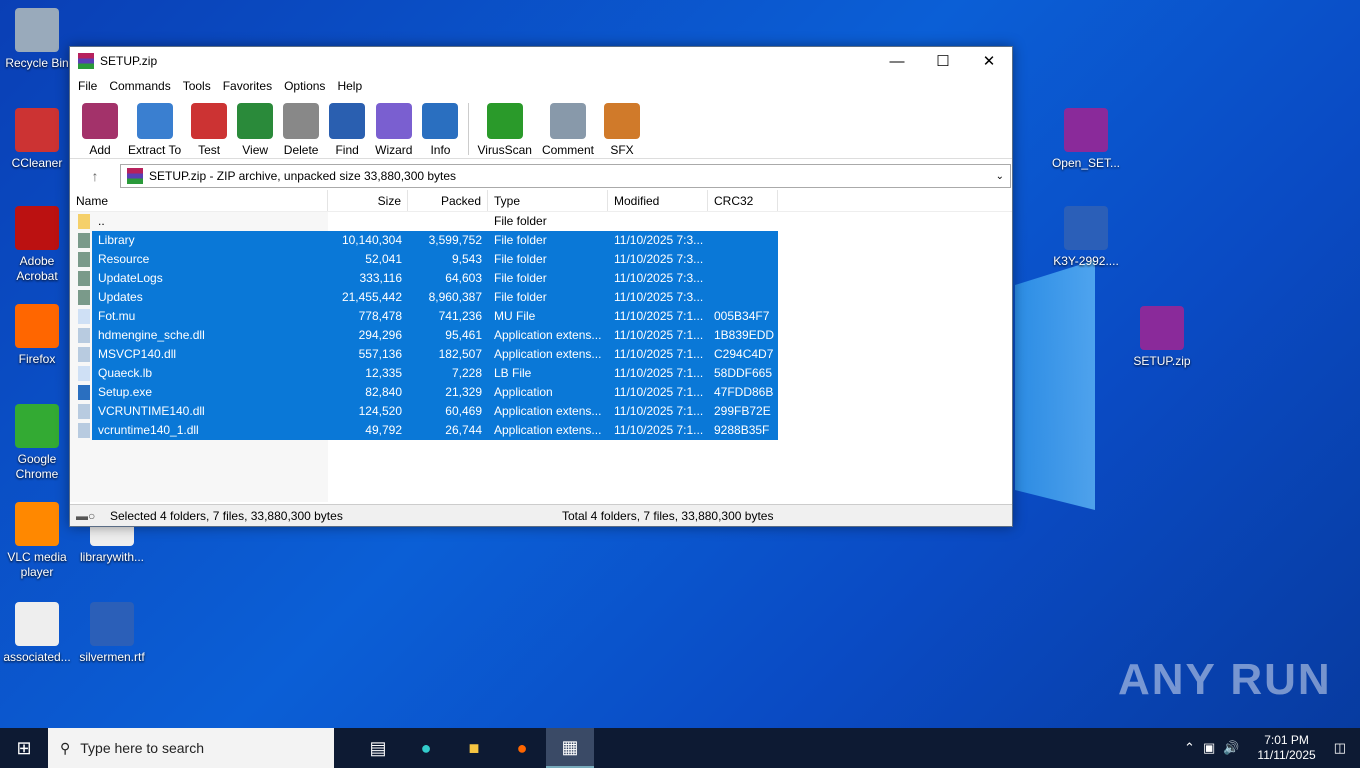 The height and width of the screenshot is (768, 1360). Describe the element at coordinates (1209, 748) in the screenshot. I see `network-icon: ▣` at that location.